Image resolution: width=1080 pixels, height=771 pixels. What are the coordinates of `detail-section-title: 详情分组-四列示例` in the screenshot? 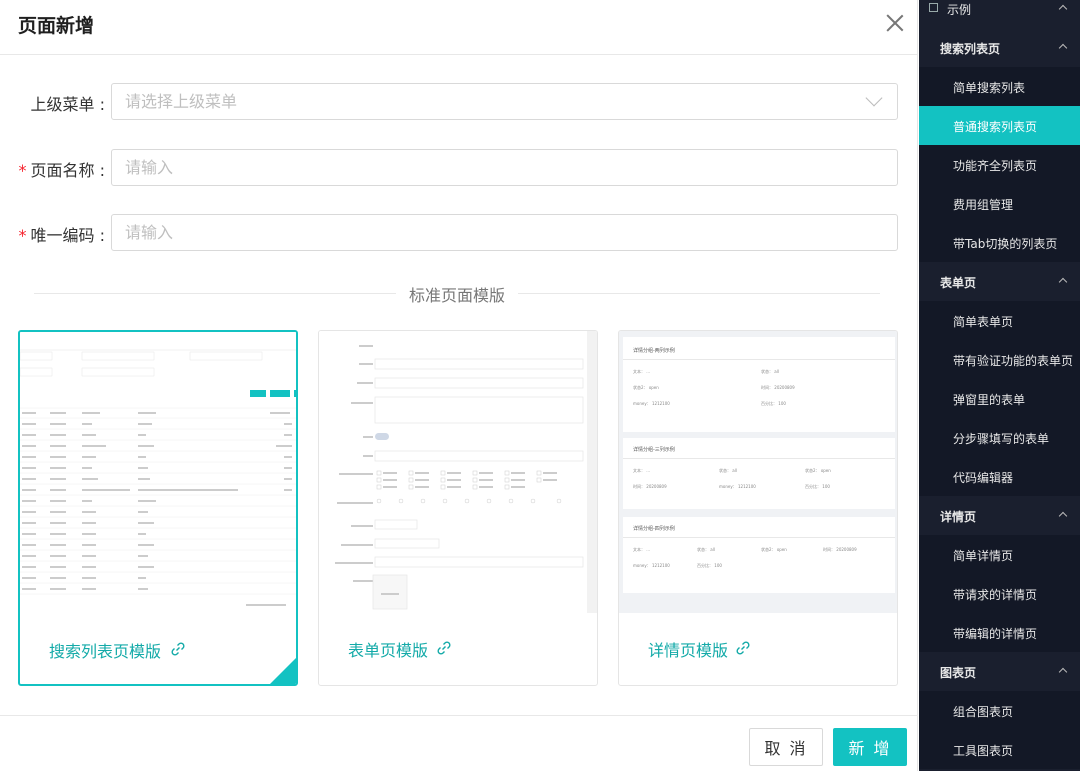 It's located at (654, 529).